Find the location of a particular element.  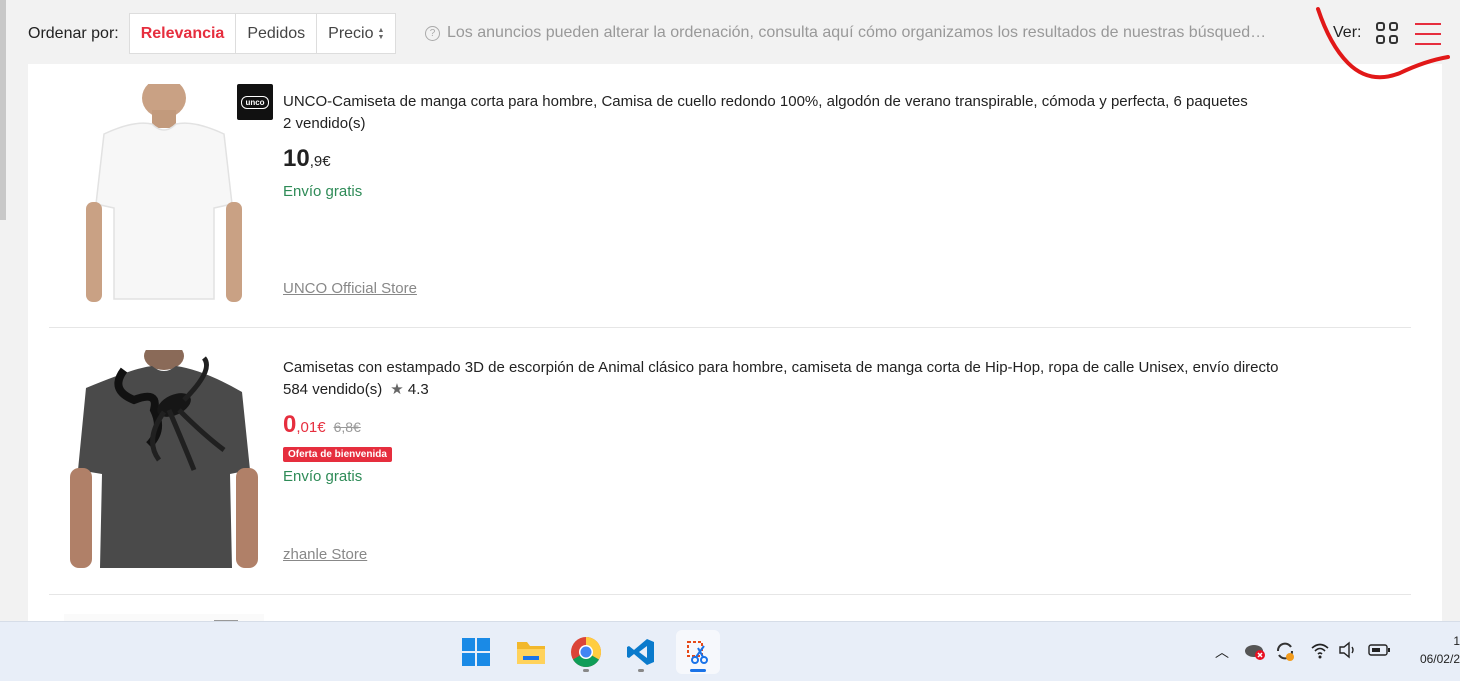

scorpion-tshirt-image is located at coordinates (164, 462).